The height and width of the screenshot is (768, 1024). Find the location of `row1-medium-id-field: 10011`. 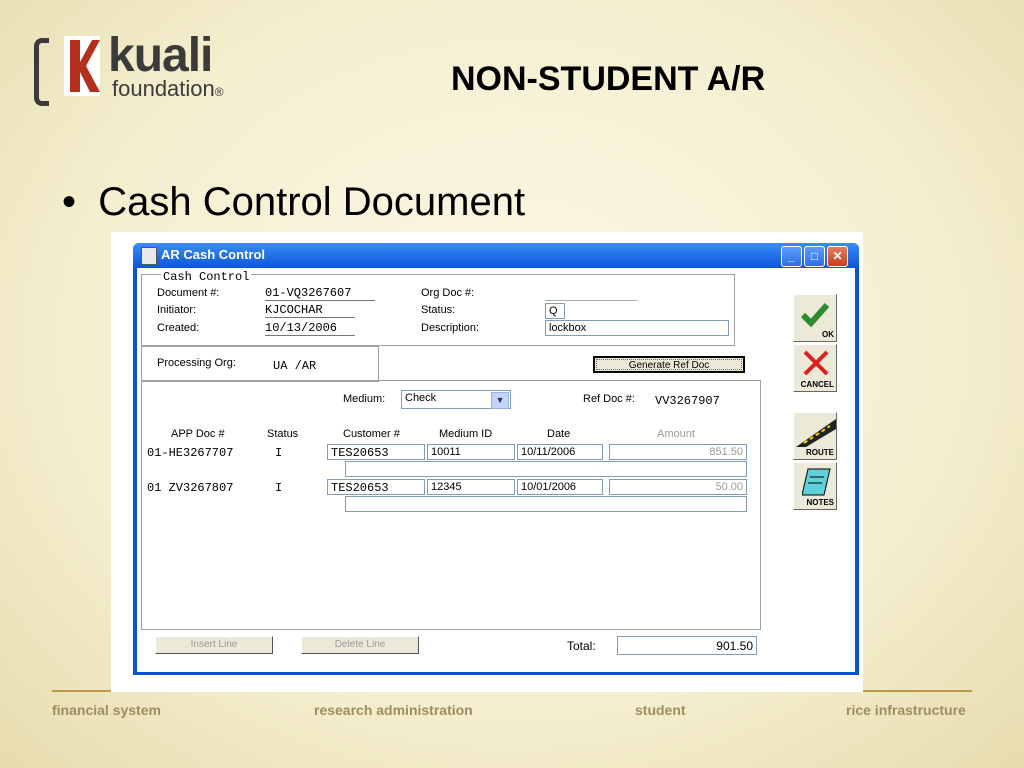

row1-medium-id-field: 10011 is located at coordinates (471, 452).